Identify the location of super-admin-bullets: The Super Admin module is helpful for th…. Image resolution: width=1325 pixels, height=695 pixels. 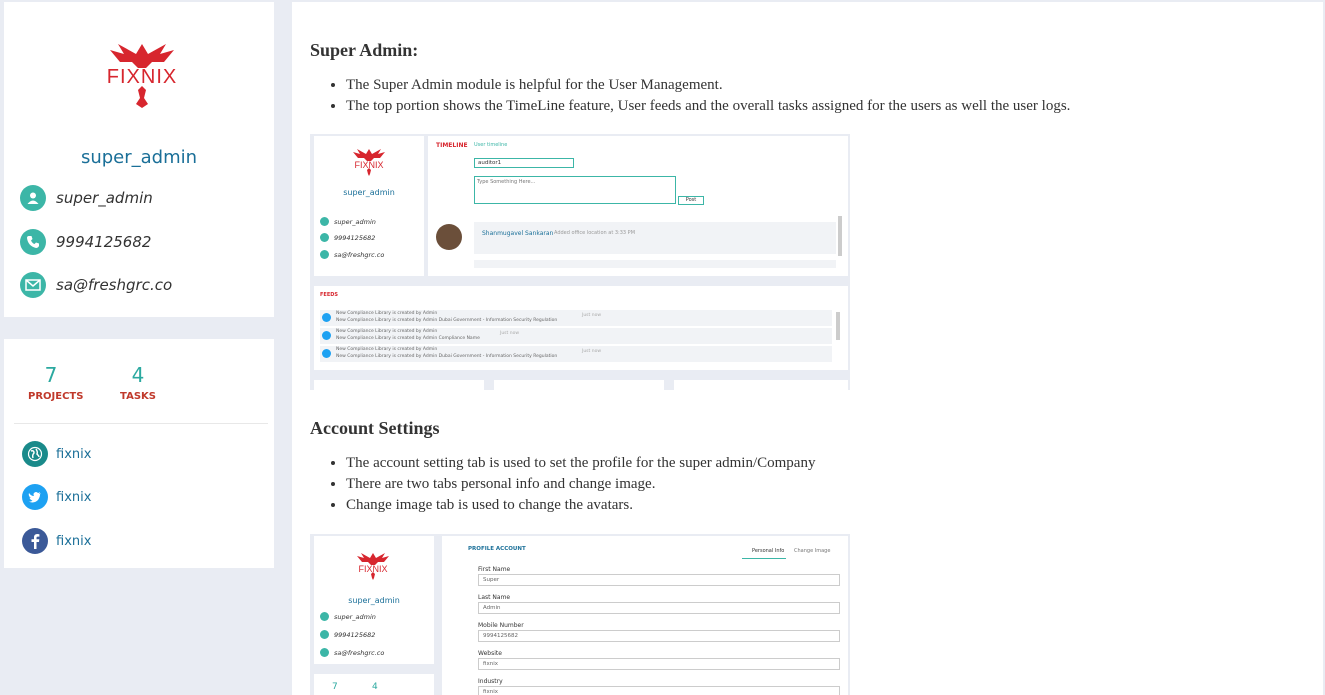
(708, 96).